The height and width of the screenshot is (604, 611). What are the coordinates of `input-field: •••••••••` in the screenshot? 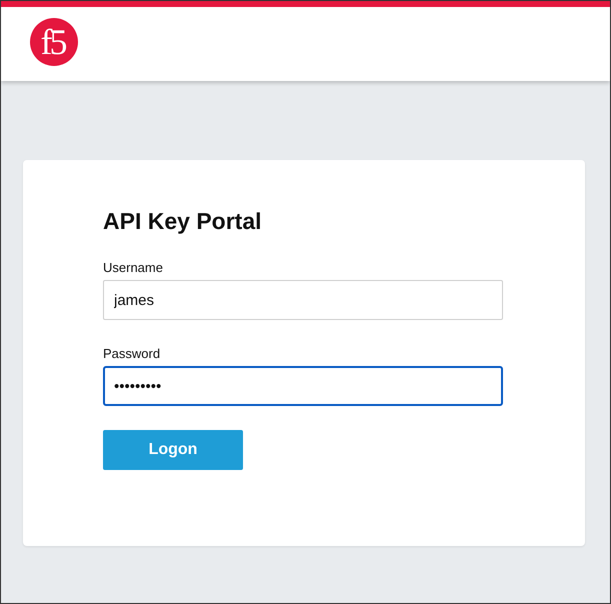 It's located at (303, 386).